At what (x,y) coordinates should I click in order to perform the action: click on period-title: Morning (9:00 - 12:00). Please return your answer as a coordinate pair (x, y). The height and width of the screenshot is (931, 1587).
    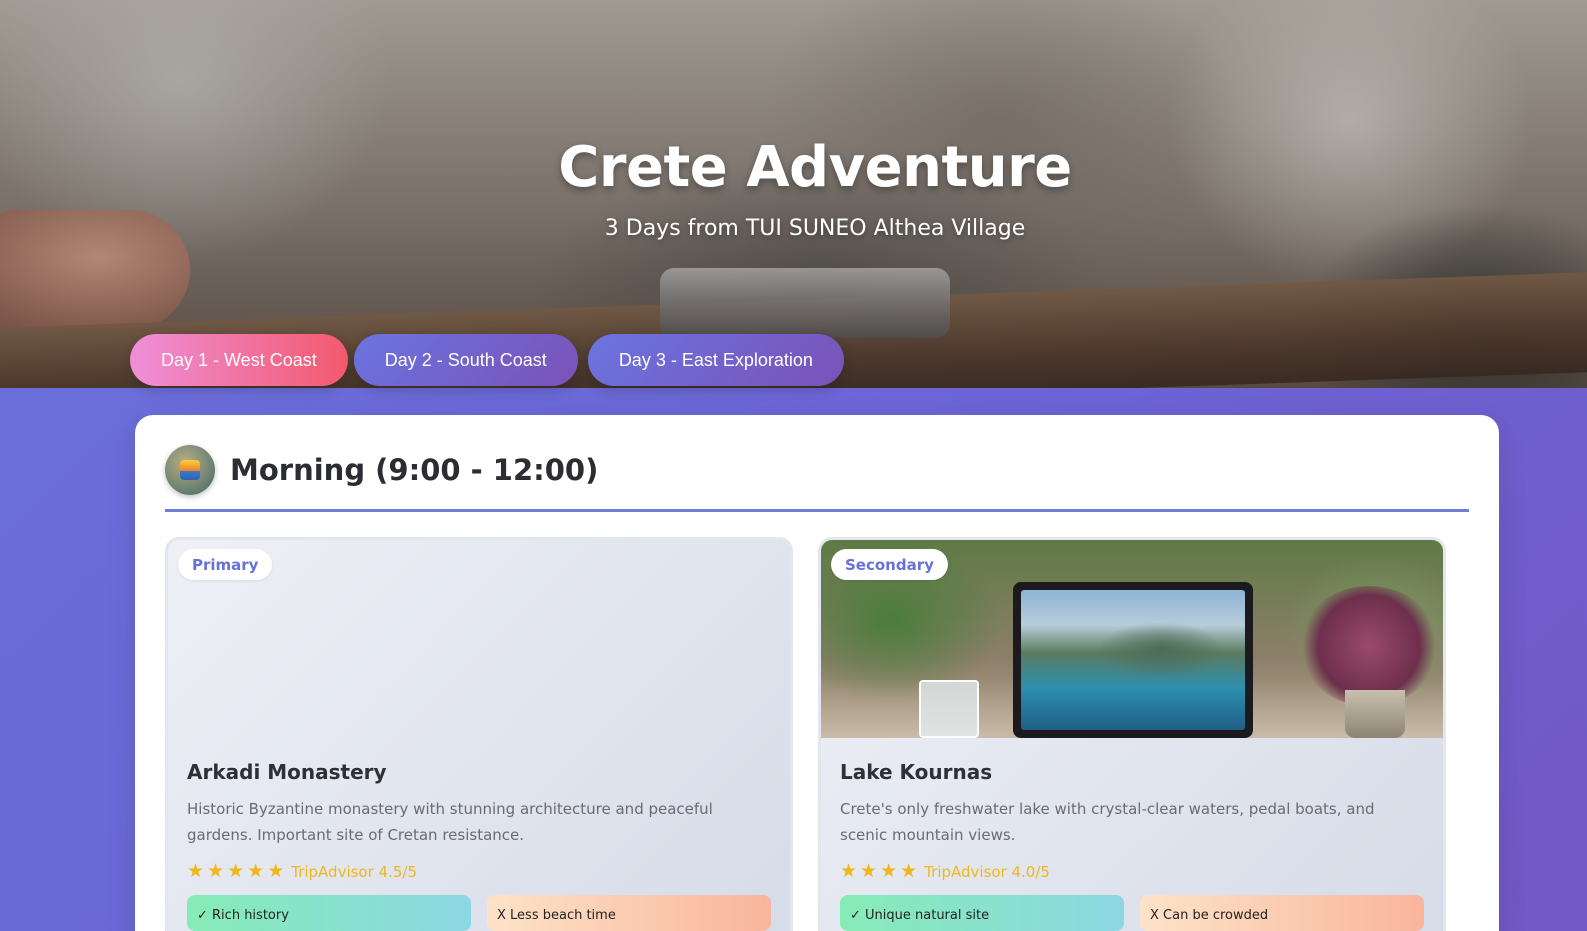
    Looking at the image, I should click on (414, 470).